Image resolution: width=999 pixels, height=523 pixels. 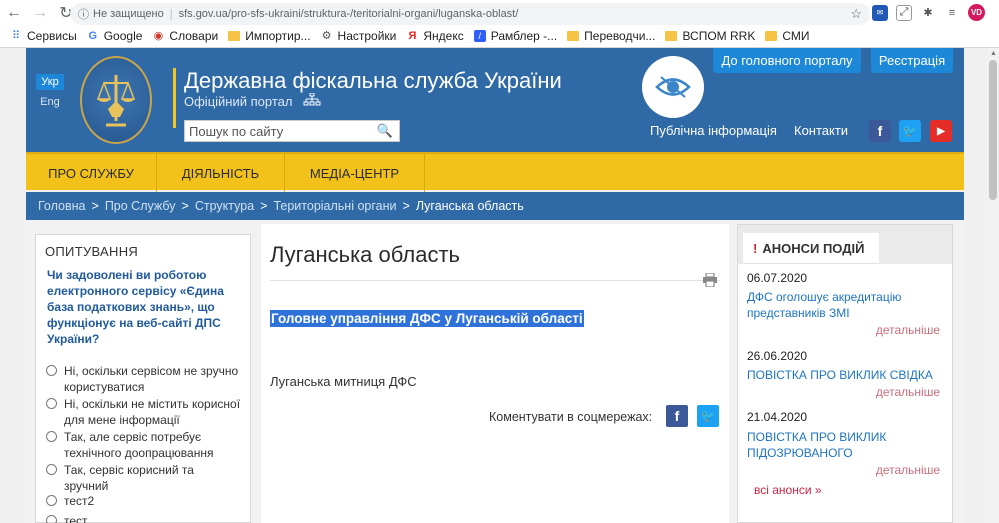 What do you see at coordinates (788, 490) in the screenshot?
I see `all-announcements-link: всі анонси »` at bounding box center [788, 490].